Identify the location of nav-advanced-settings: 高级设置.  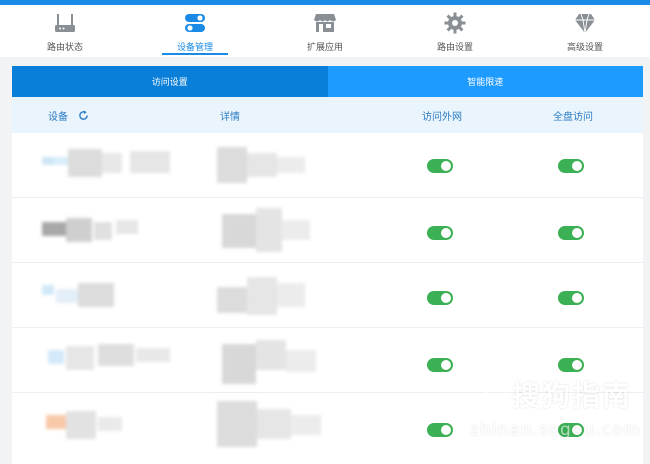
(585, 31).